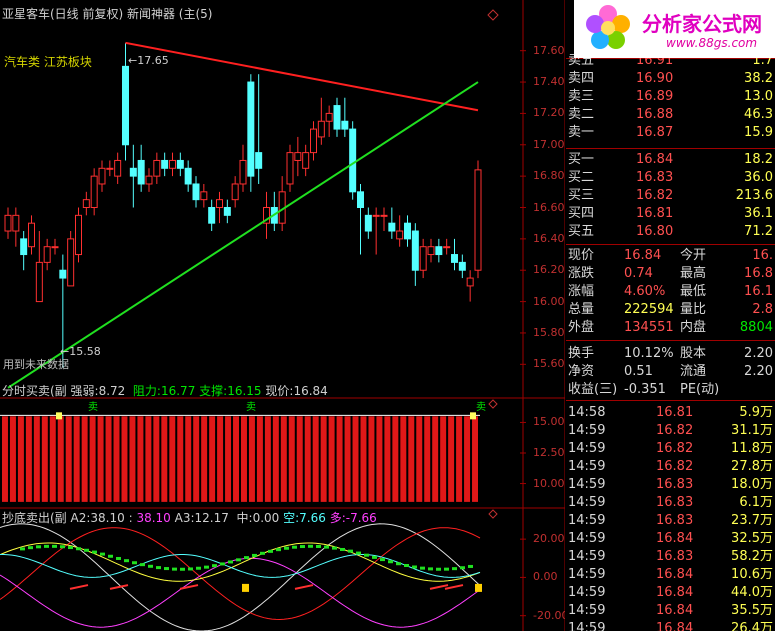 The width and height of the screenshot is (775, 631). I want to click on tick-volume: 44.0万, so click(752, 592).